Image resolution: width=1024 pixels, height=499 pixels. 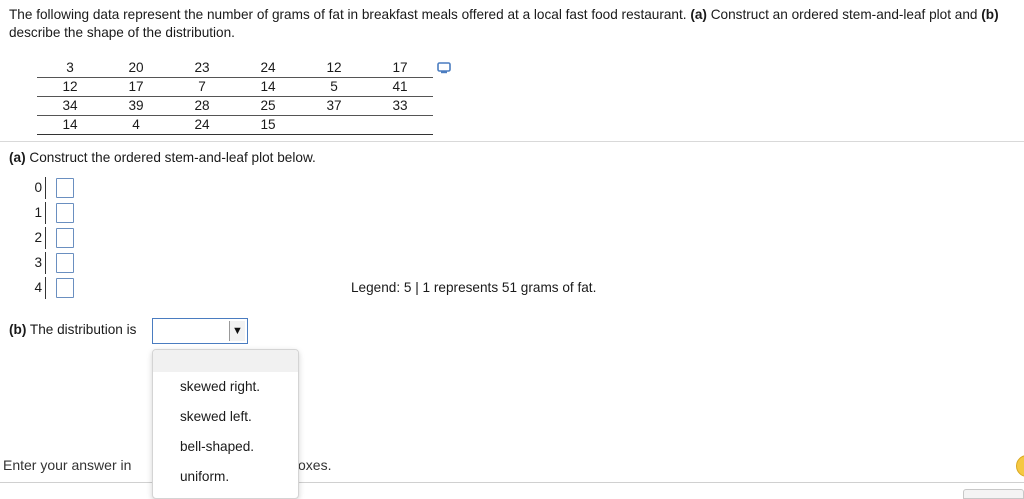 What do you see at coordinates (698, 14) in the screenshot?
I see `question-part-a-tag: (a)` at bounding box center [698, 14].